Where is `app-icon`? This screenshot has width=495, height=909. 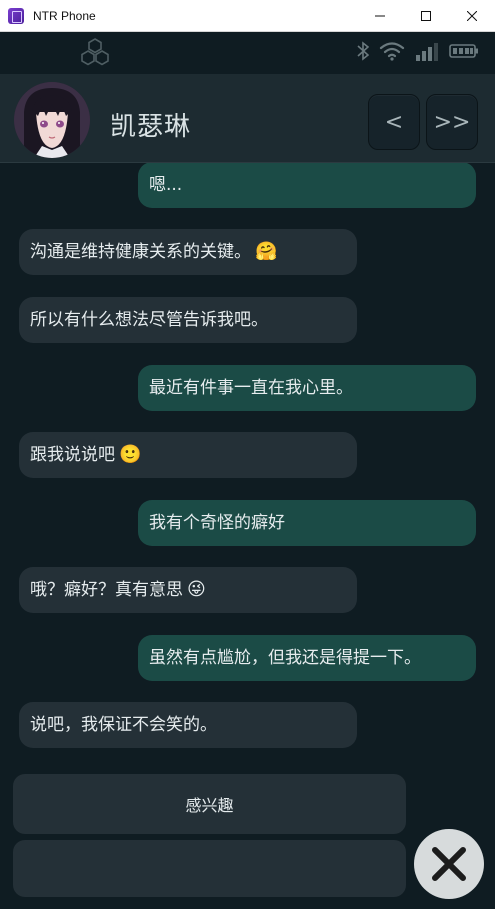
app-icon is located at coordinates (16, 15).